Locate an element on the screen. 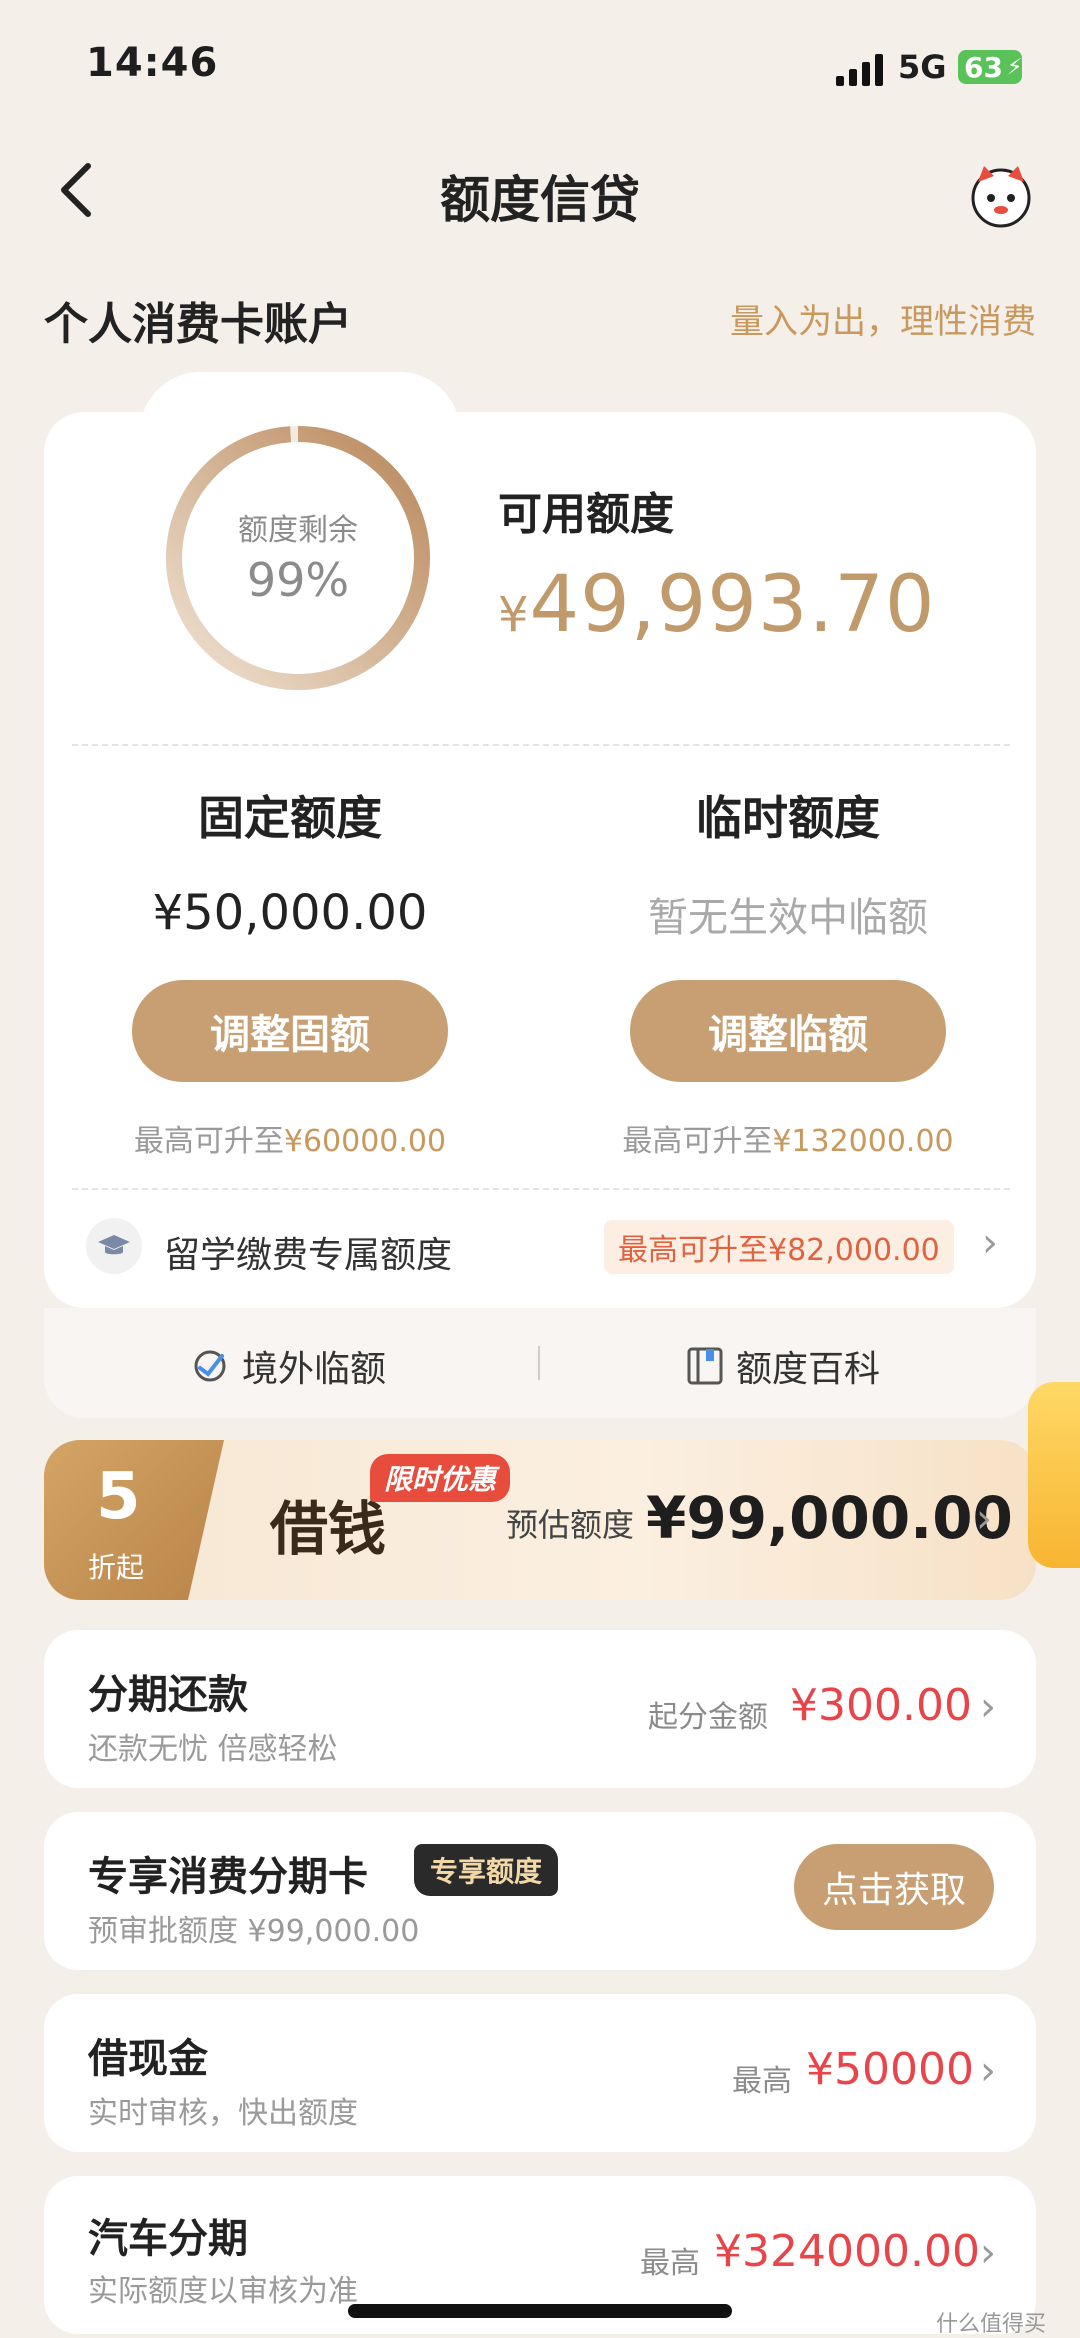  fixed-limit-amount: ¥50,000.00 is located at coordinates (290, 913).